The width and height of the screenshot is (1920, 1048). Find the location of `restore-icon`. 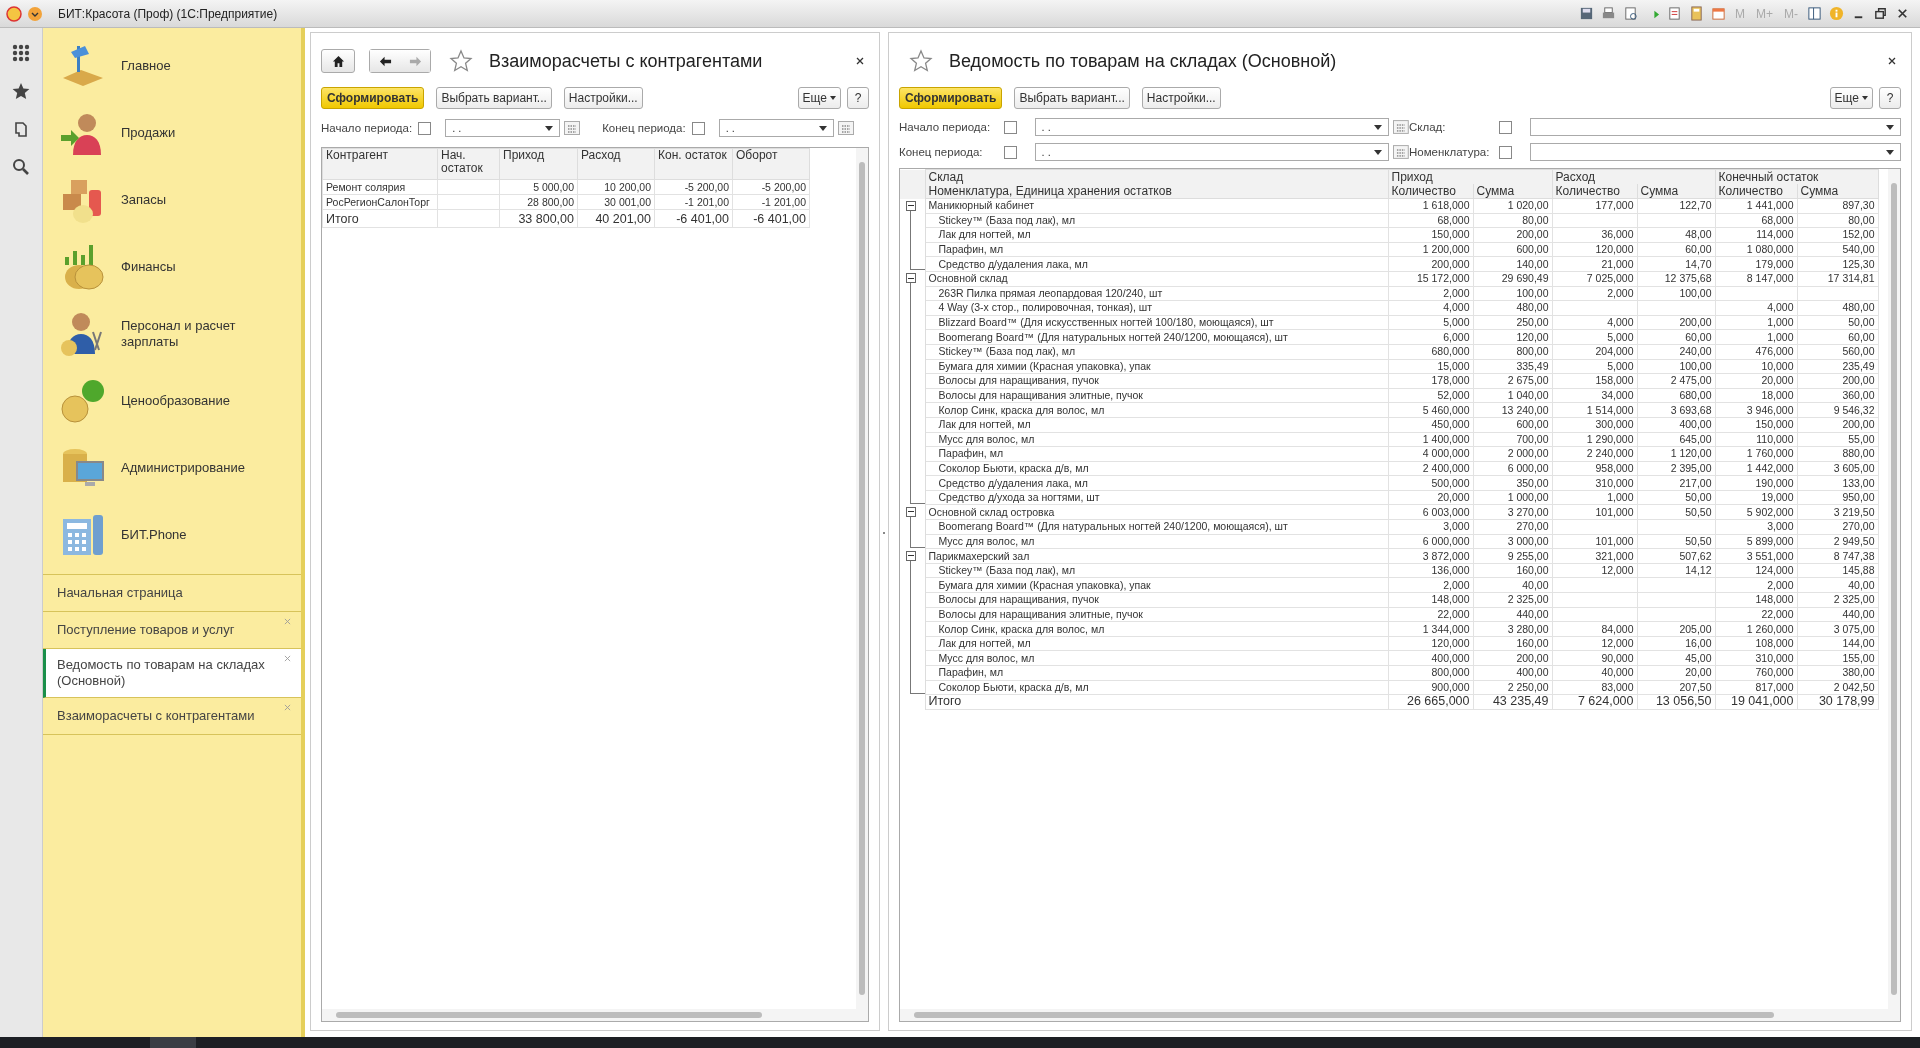

restore-icon is located at coordinates (1880, 13).